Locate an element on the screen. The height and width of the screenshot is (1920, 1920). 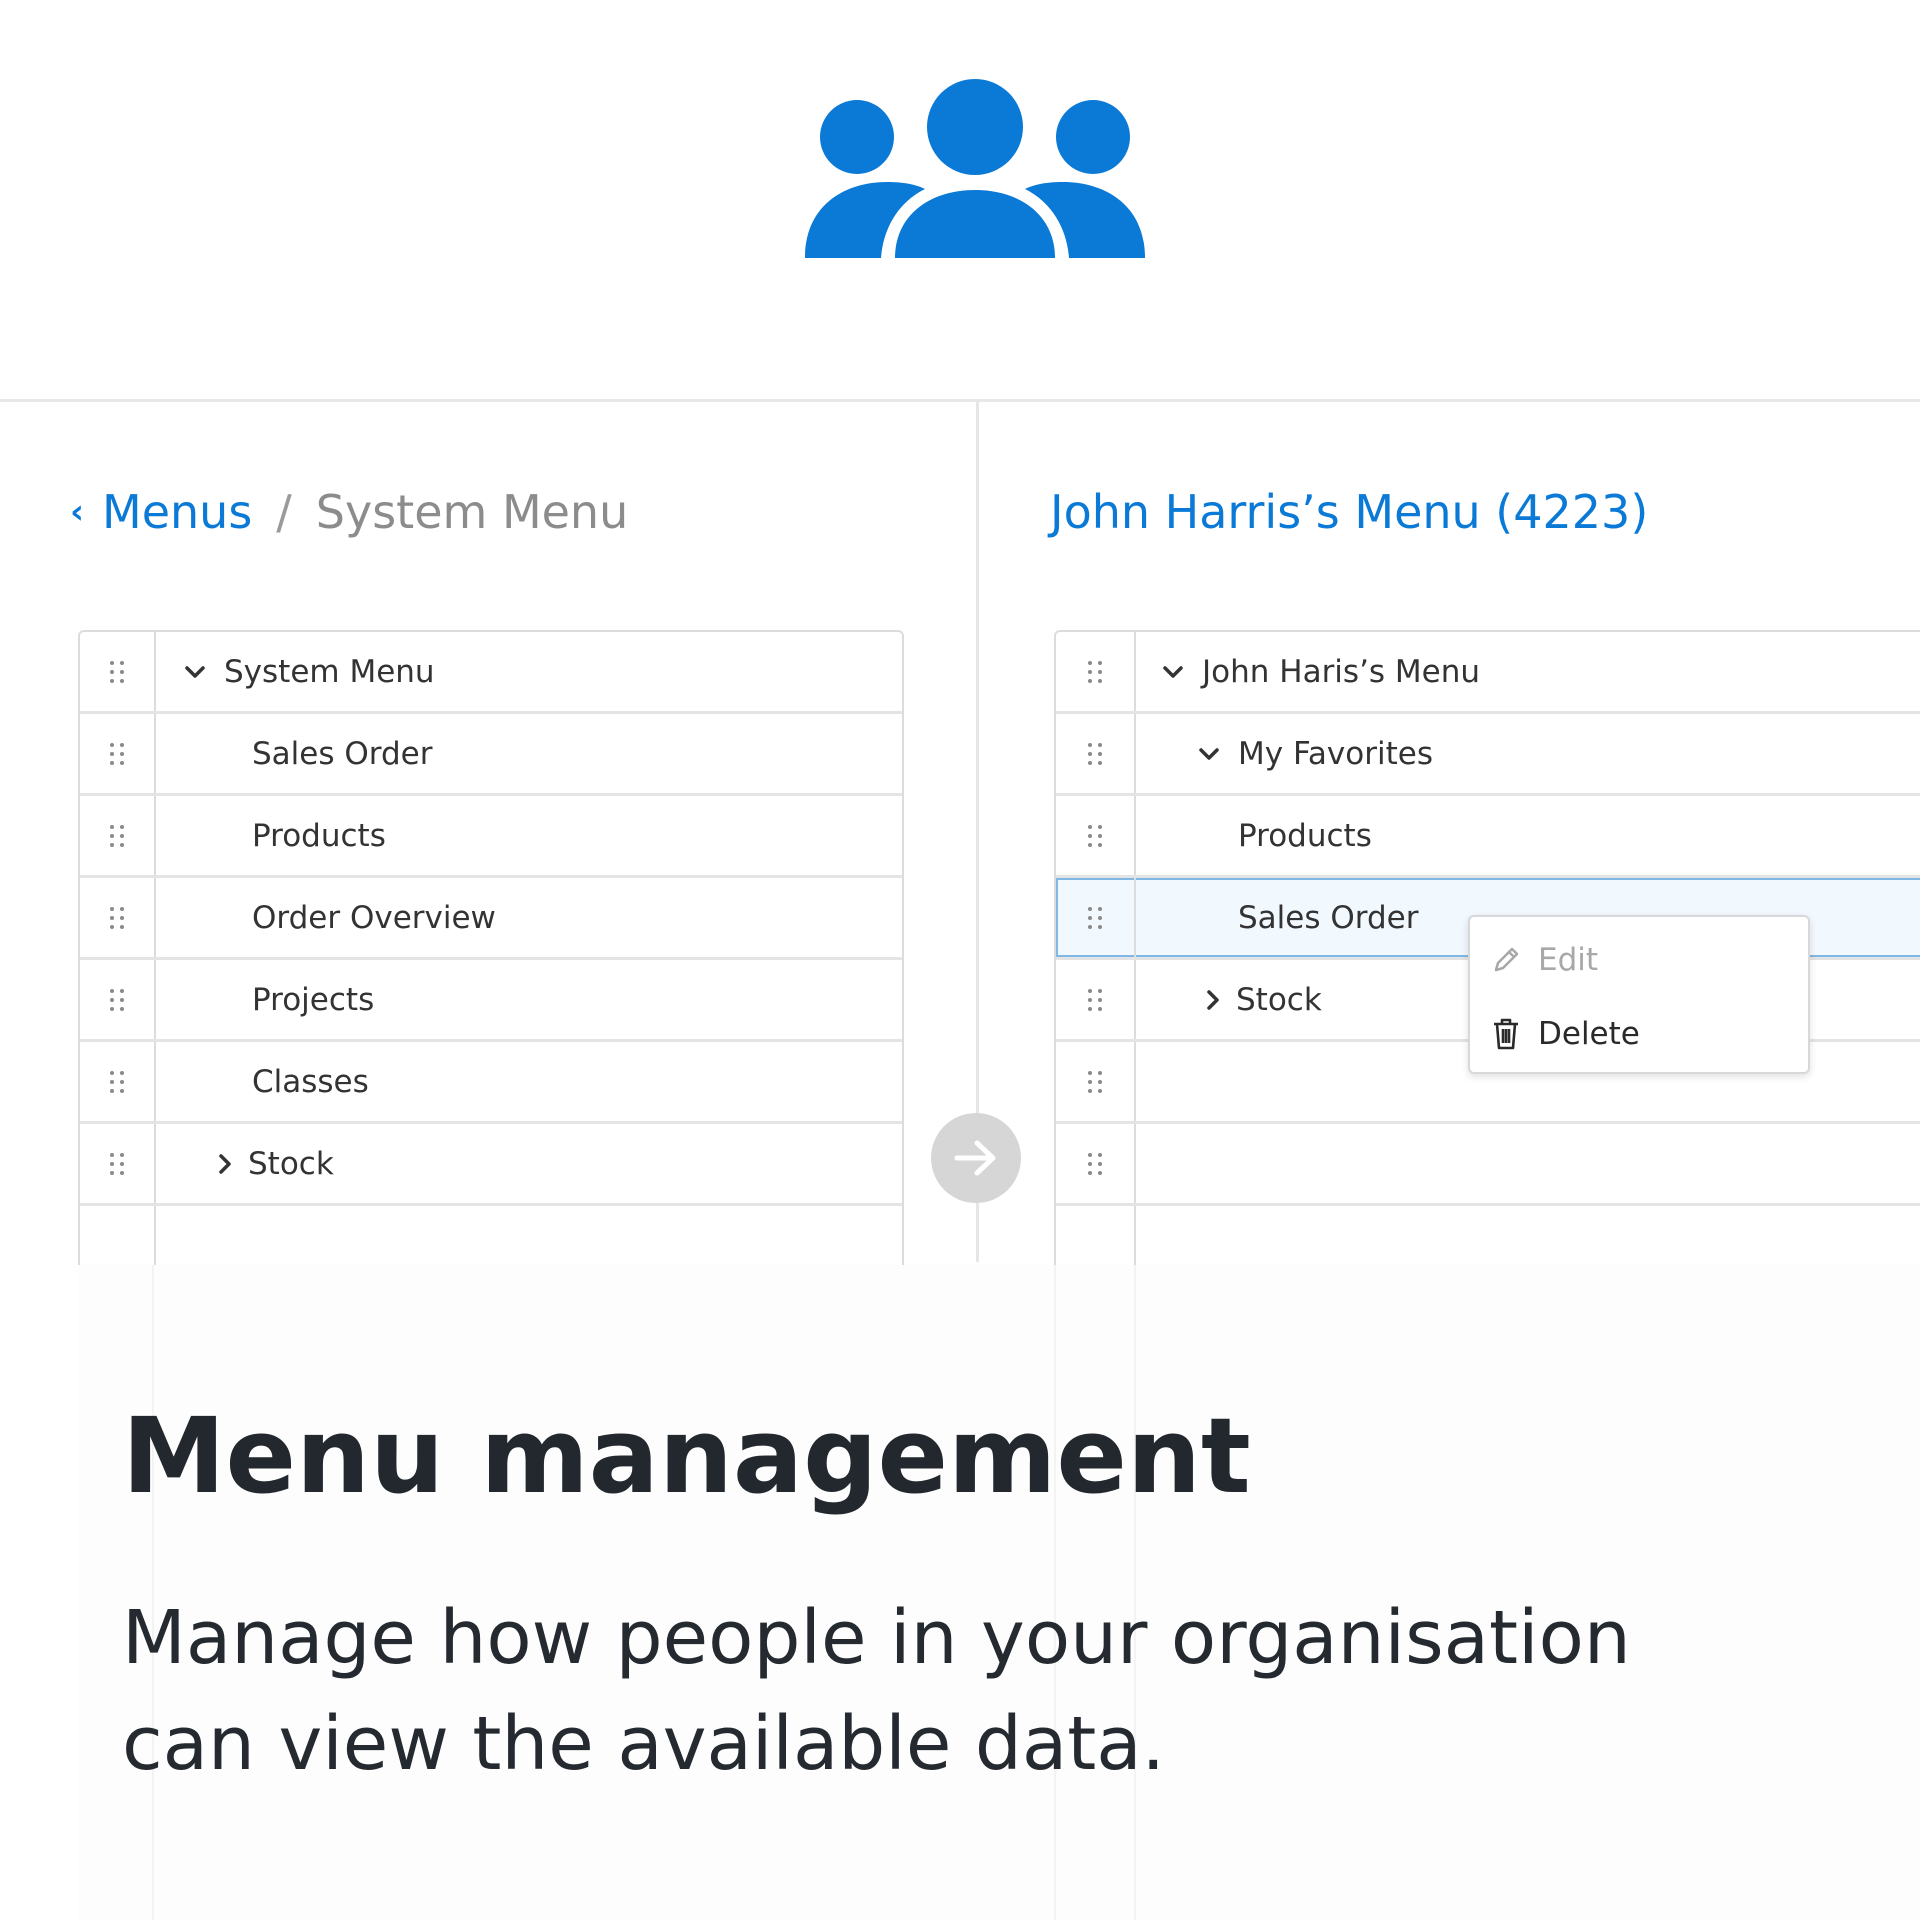
users-group-icon is located at coordinates (975, 168).